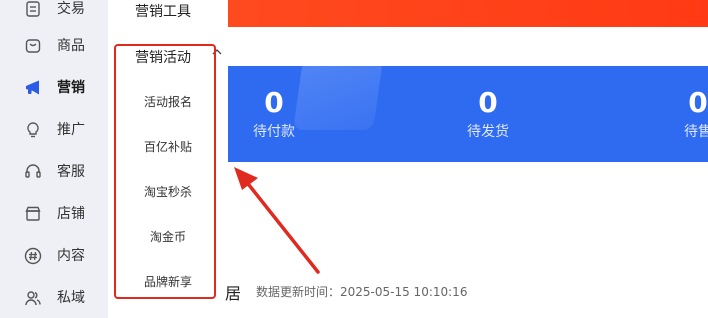 The image size is (708, 318). I want to click on sidebar-item-label: 交易, so click(71, 9).